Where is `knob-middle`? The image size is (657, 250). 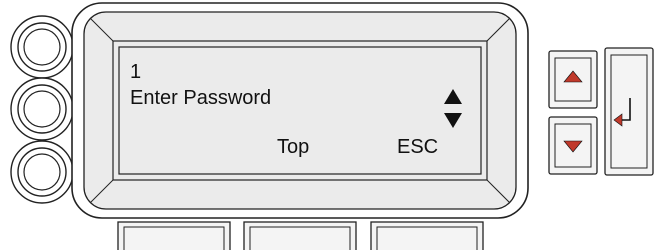
knob-middle is located at coordinates (42, 109).